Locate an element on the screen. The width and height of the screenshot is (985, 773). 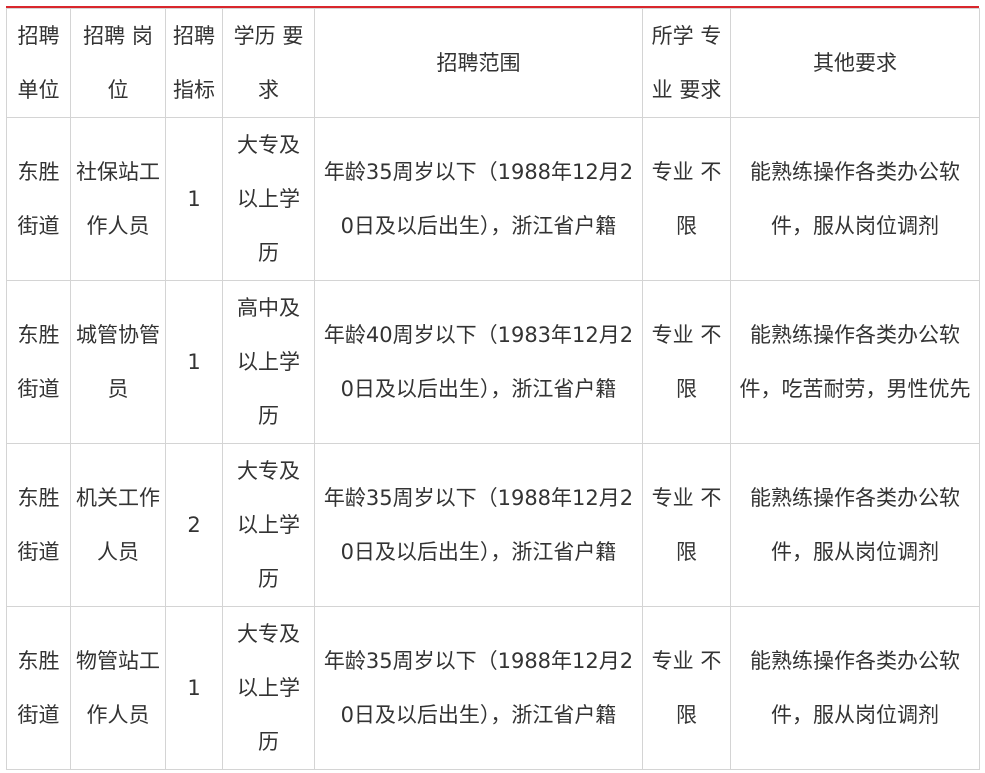
cell-position: 物管站工作人员 is located at coordinates (118, 688).